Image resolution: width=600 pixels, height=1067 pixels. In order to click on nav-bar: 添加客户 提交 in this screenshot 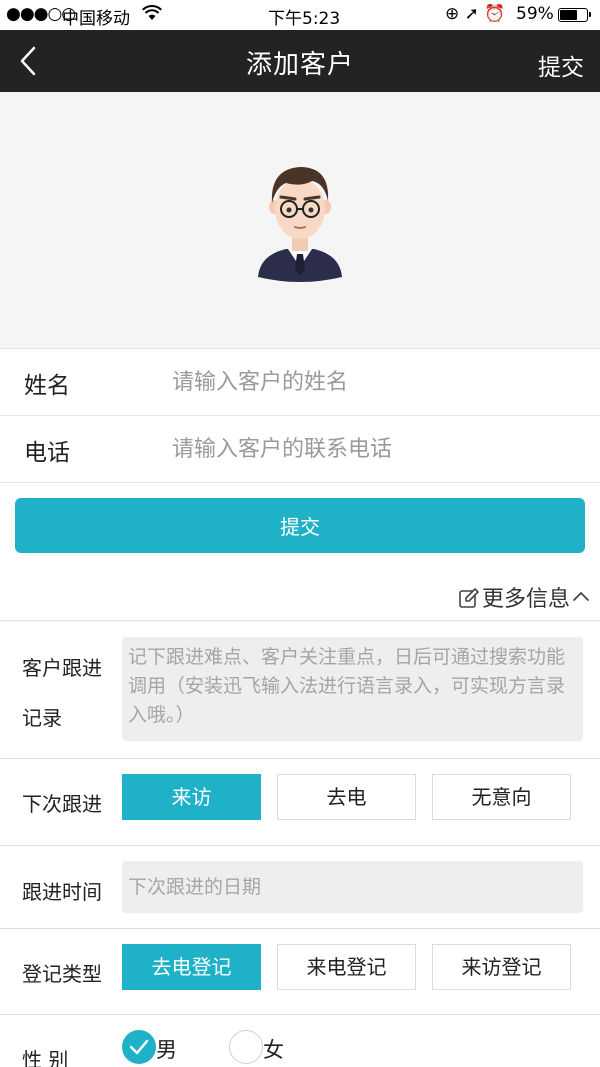, I will do `click(300, 61)`.